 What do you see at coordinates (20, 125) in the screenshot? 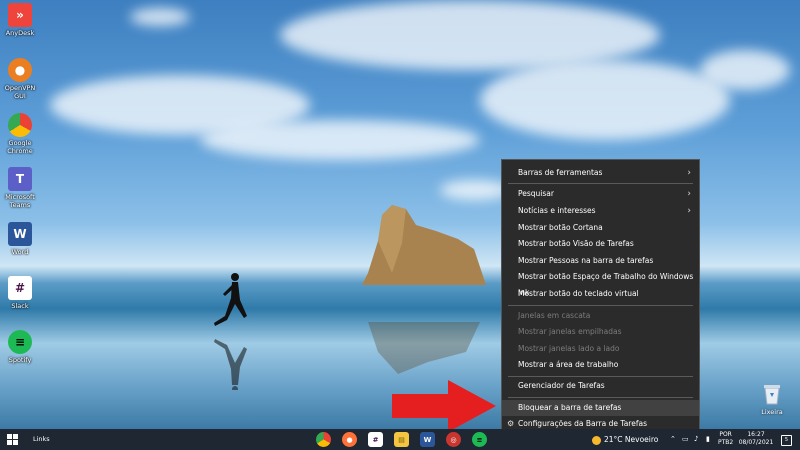
I see `chrome-icon` at bounding box center [20, 125].